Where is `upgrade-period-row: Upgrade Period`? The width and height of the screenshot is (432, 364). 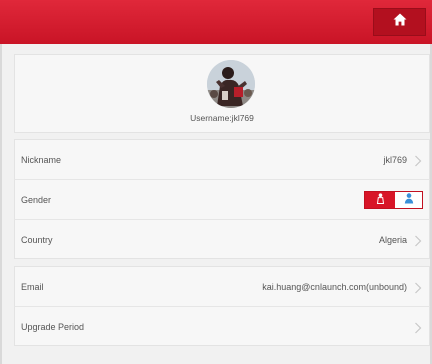
upgrade-period-row: Upgrade Period is located at coordinates (222, 326).